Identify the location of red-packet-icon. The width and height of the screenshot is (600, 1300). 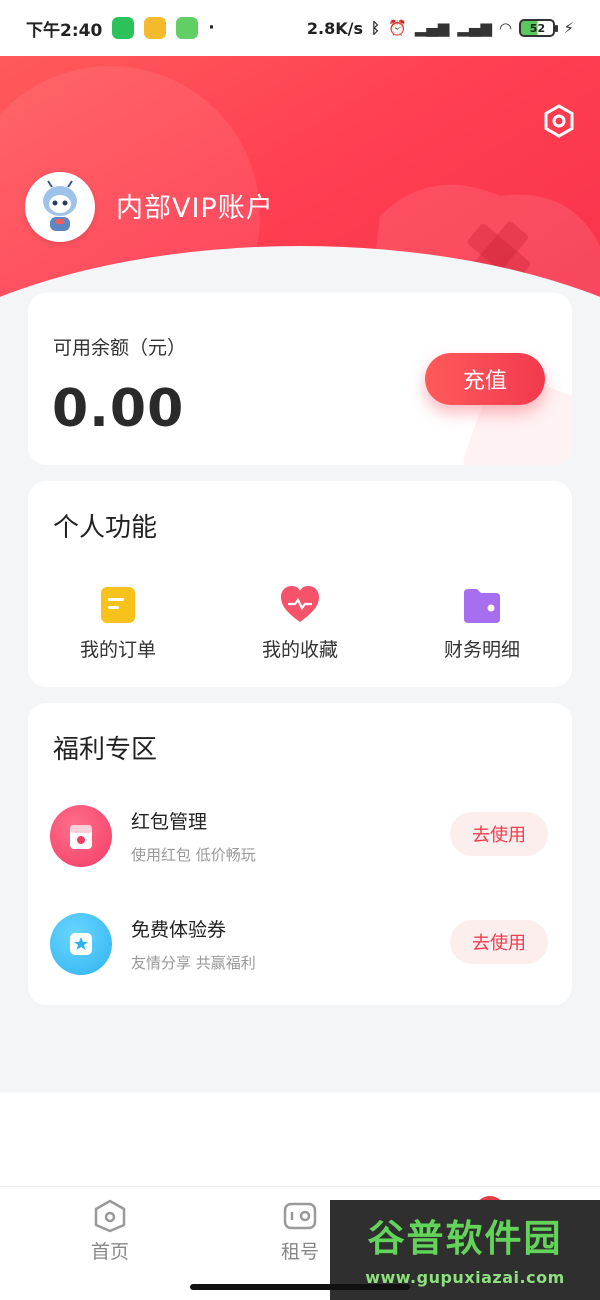
(81, 836).